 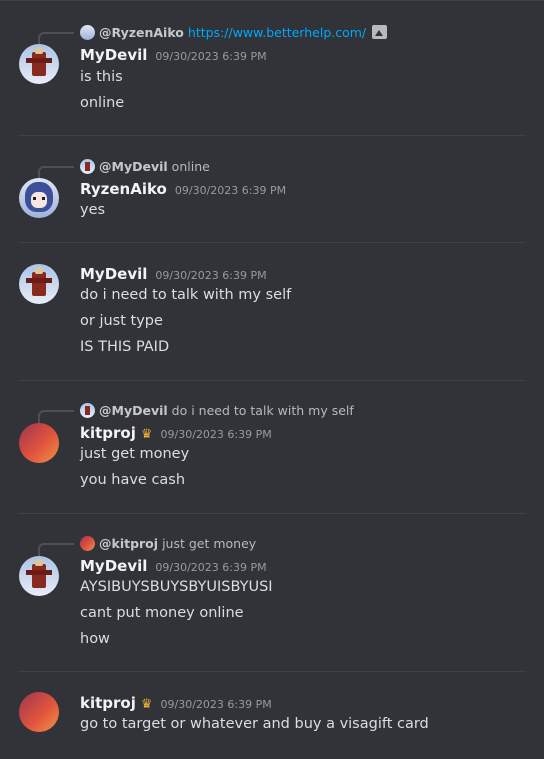 I want to click on reply-author: @RyzenAiko, so click(x=141, y=32).